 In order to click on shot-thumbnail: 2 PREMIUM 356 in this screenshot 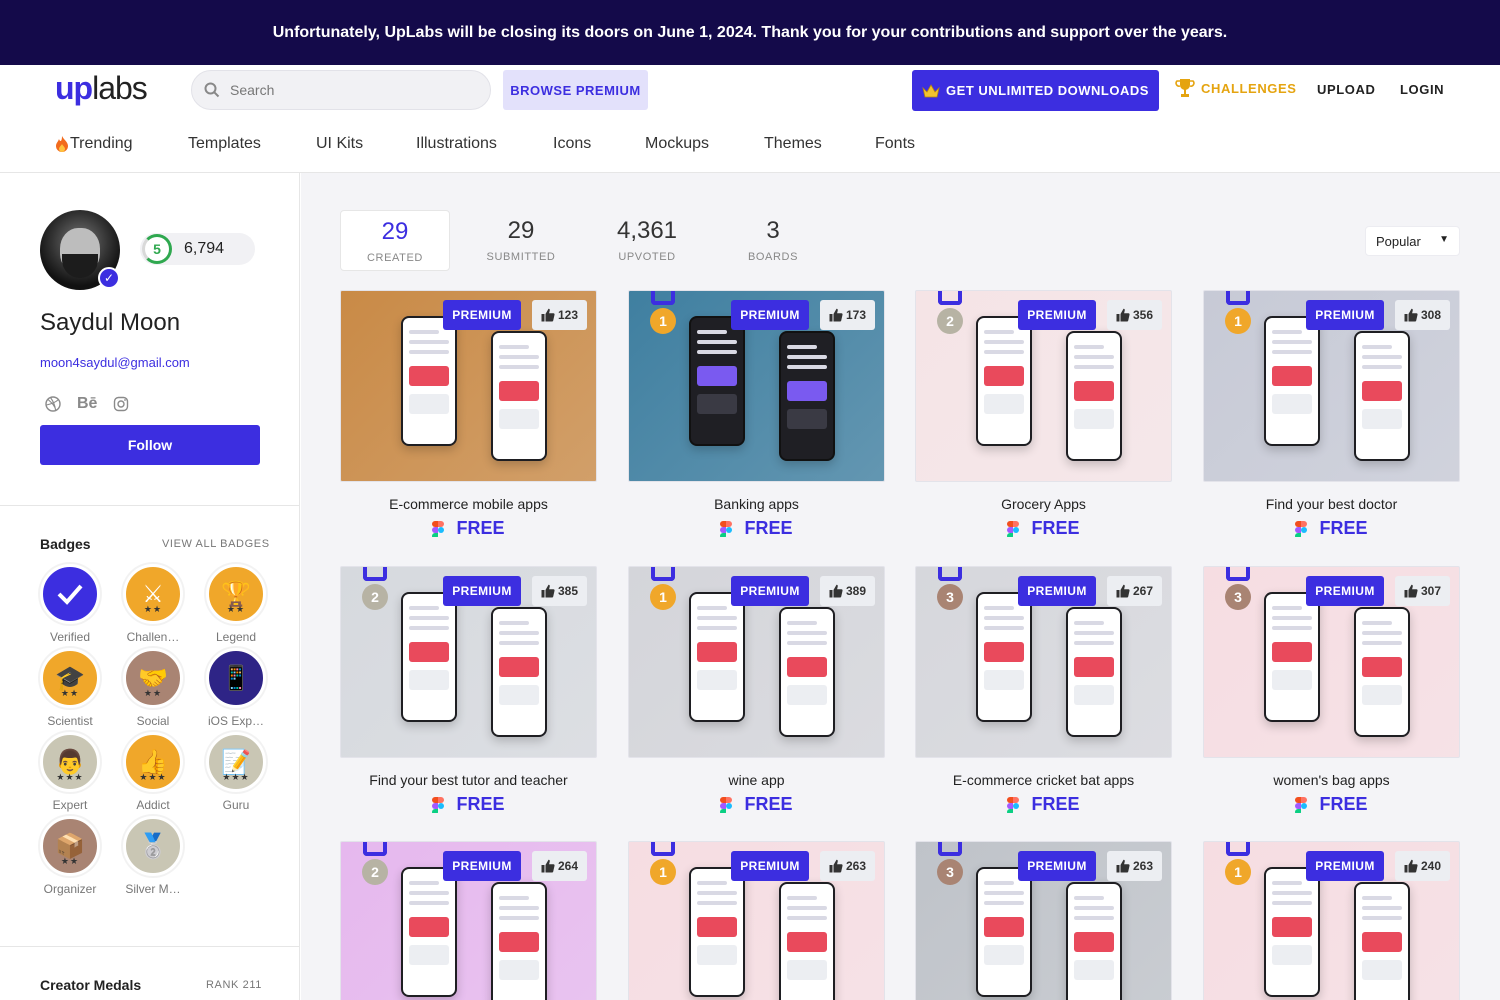, I will do `click(1043, 386)`.